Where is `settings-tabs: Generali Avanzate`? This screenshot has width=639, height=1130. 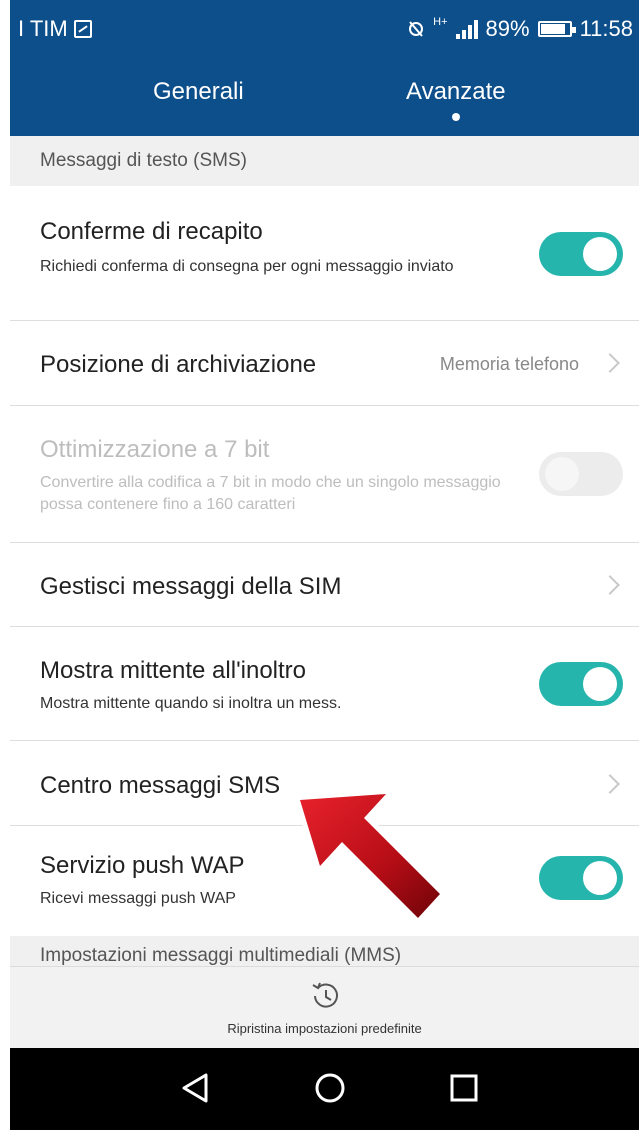
settings-tabs: Generali Avanzate is located at coordinates (324, 97).